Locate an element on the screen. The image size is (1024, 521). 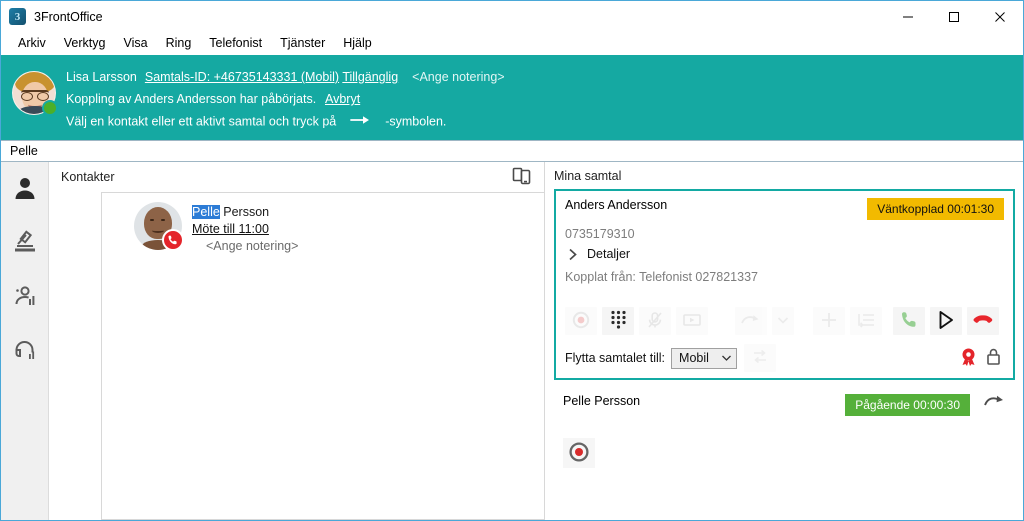
contacts-title: Kontakter is located at coordinates (88, 177).